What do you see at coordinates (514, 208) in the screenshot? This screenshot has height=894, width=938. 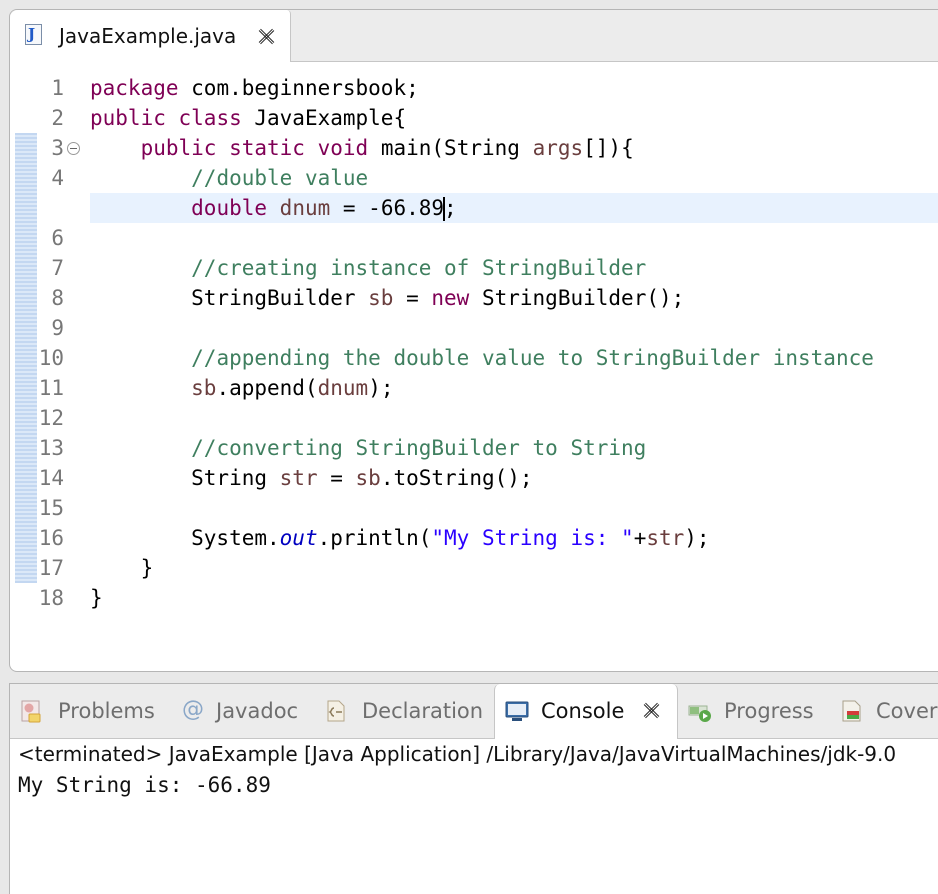 I see `code-line: 5 double dnum = -66.89|;` at bounding box center [514, 208].